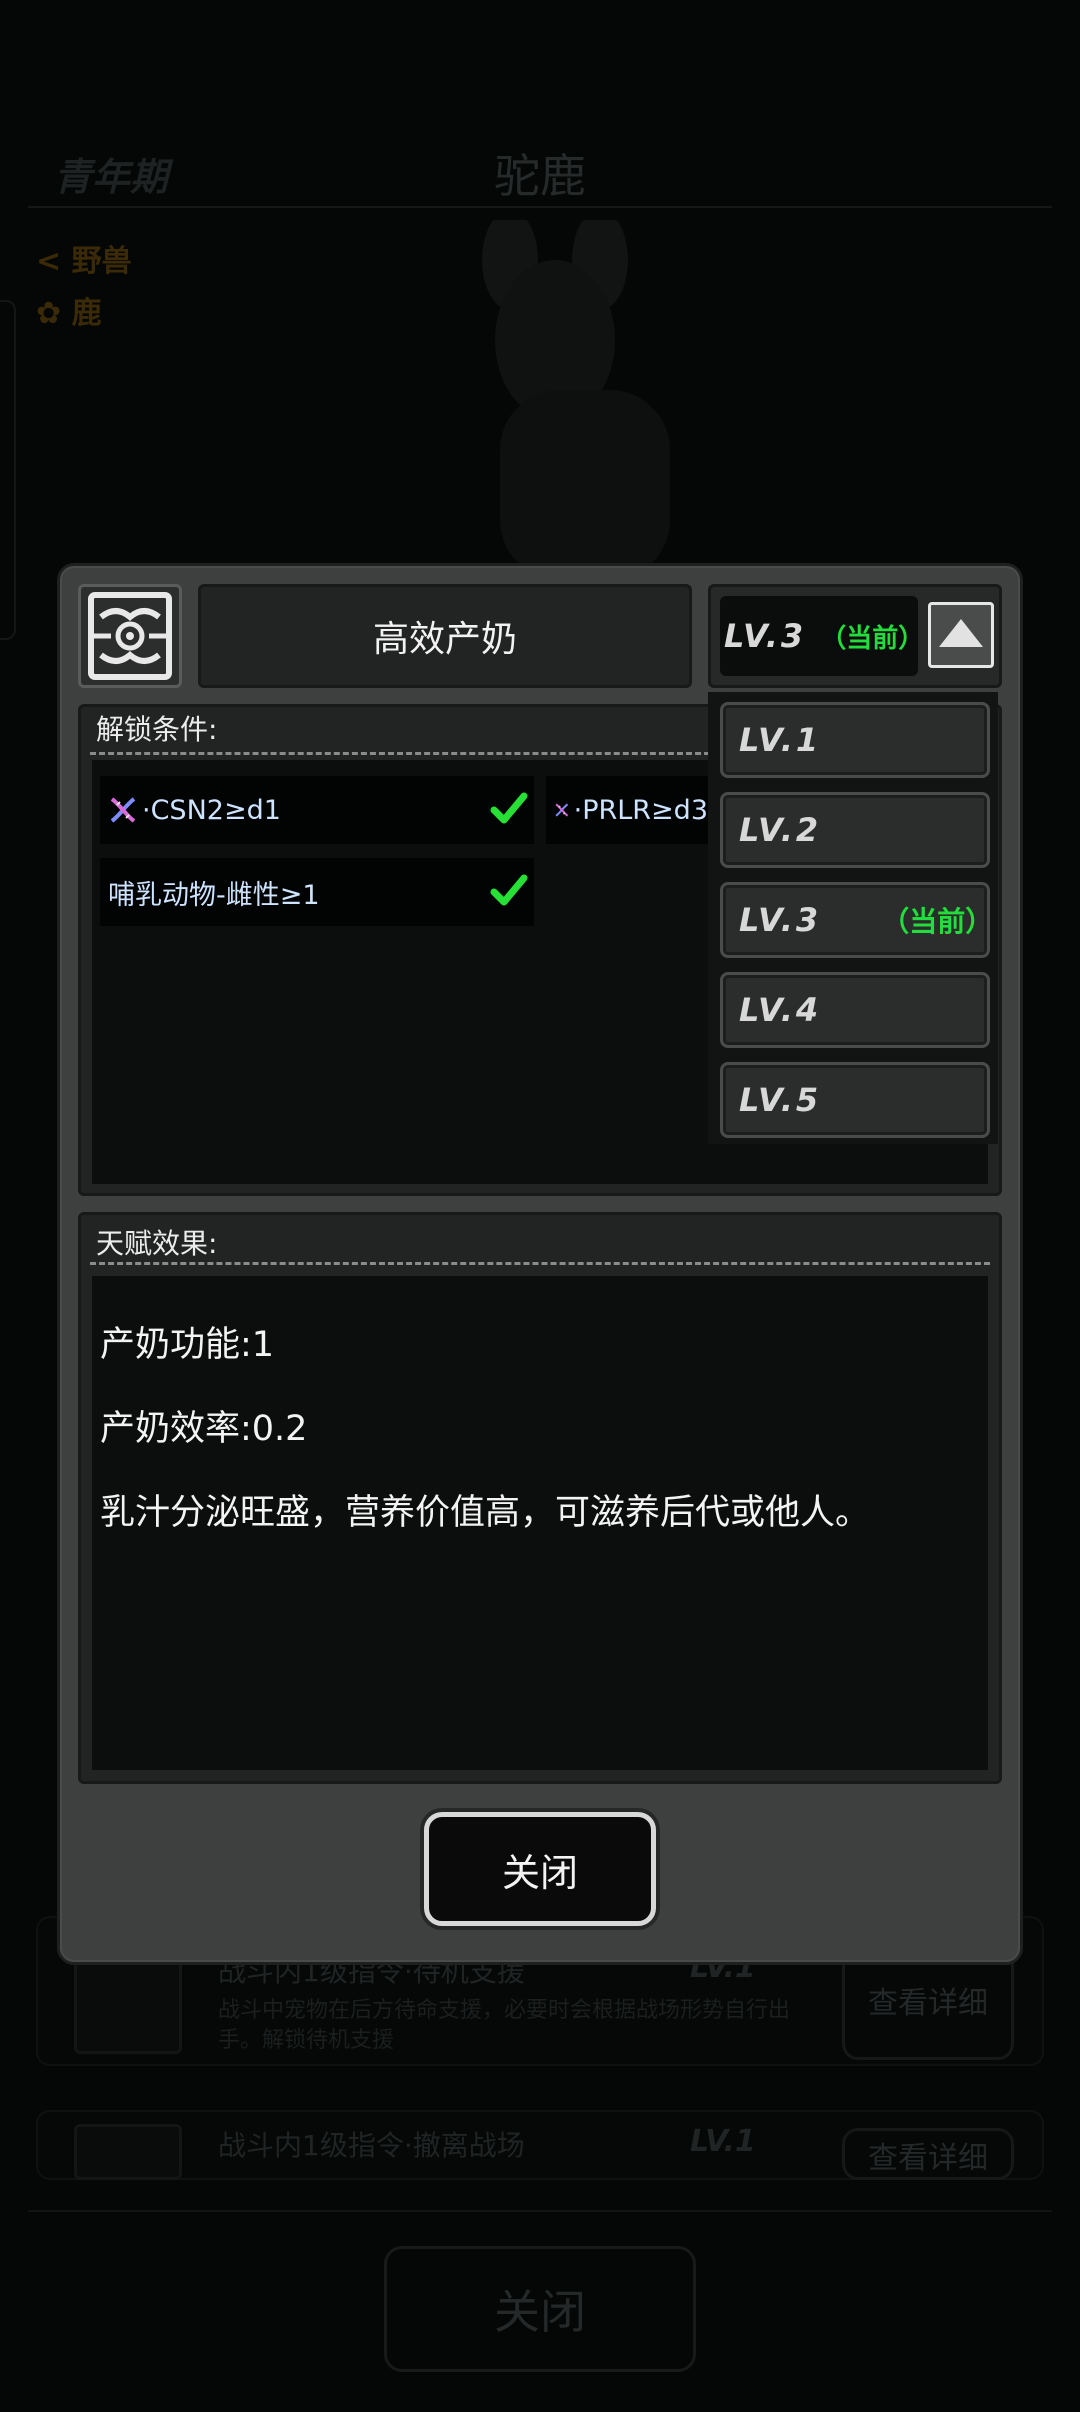  What do you see at coordinates (857, 920) in the screenshot?
I see `level-option-3: LV.3 （当前）` at bounding box center [857, 920].